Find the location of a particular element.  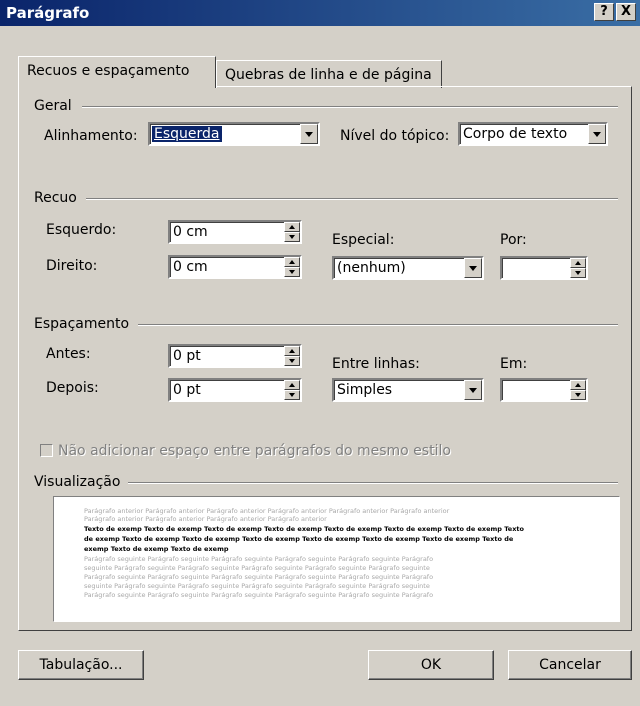

preview-section-label: Visualização is located at coordinates (77, 482).